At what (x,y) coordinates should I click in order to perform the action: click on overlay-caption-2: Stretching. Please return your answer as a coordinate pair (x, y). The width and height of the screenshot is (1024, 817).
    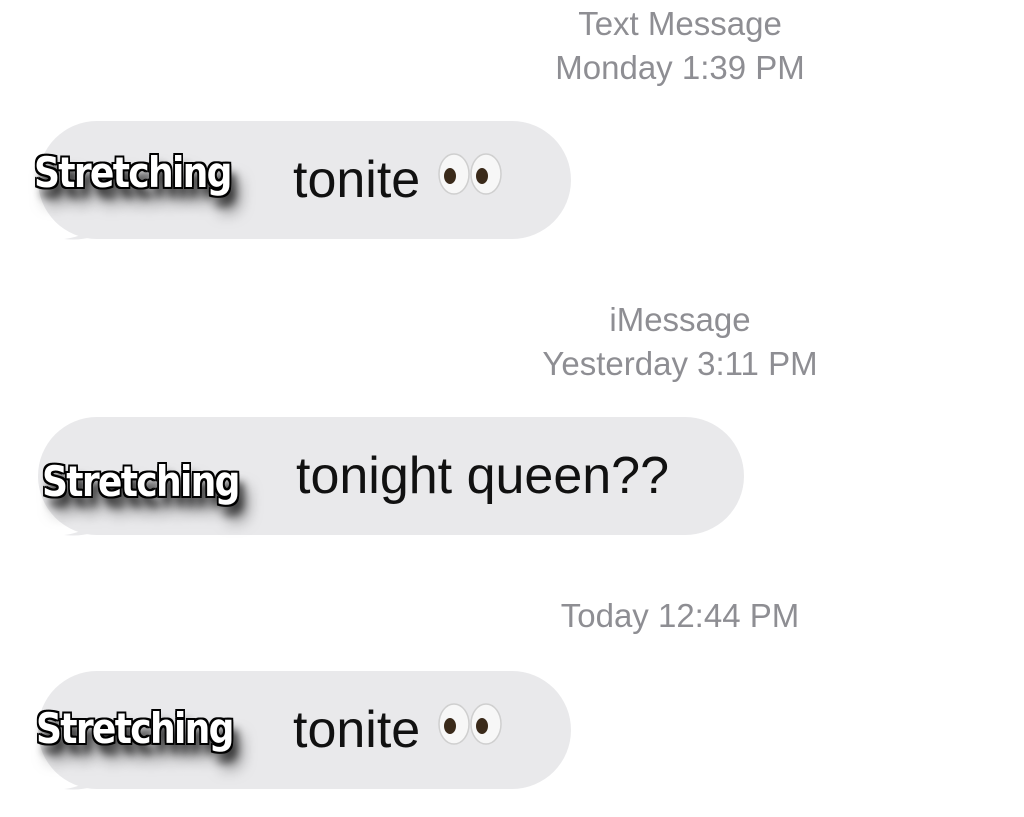
    Looking at the image, I should click on (141, 481).